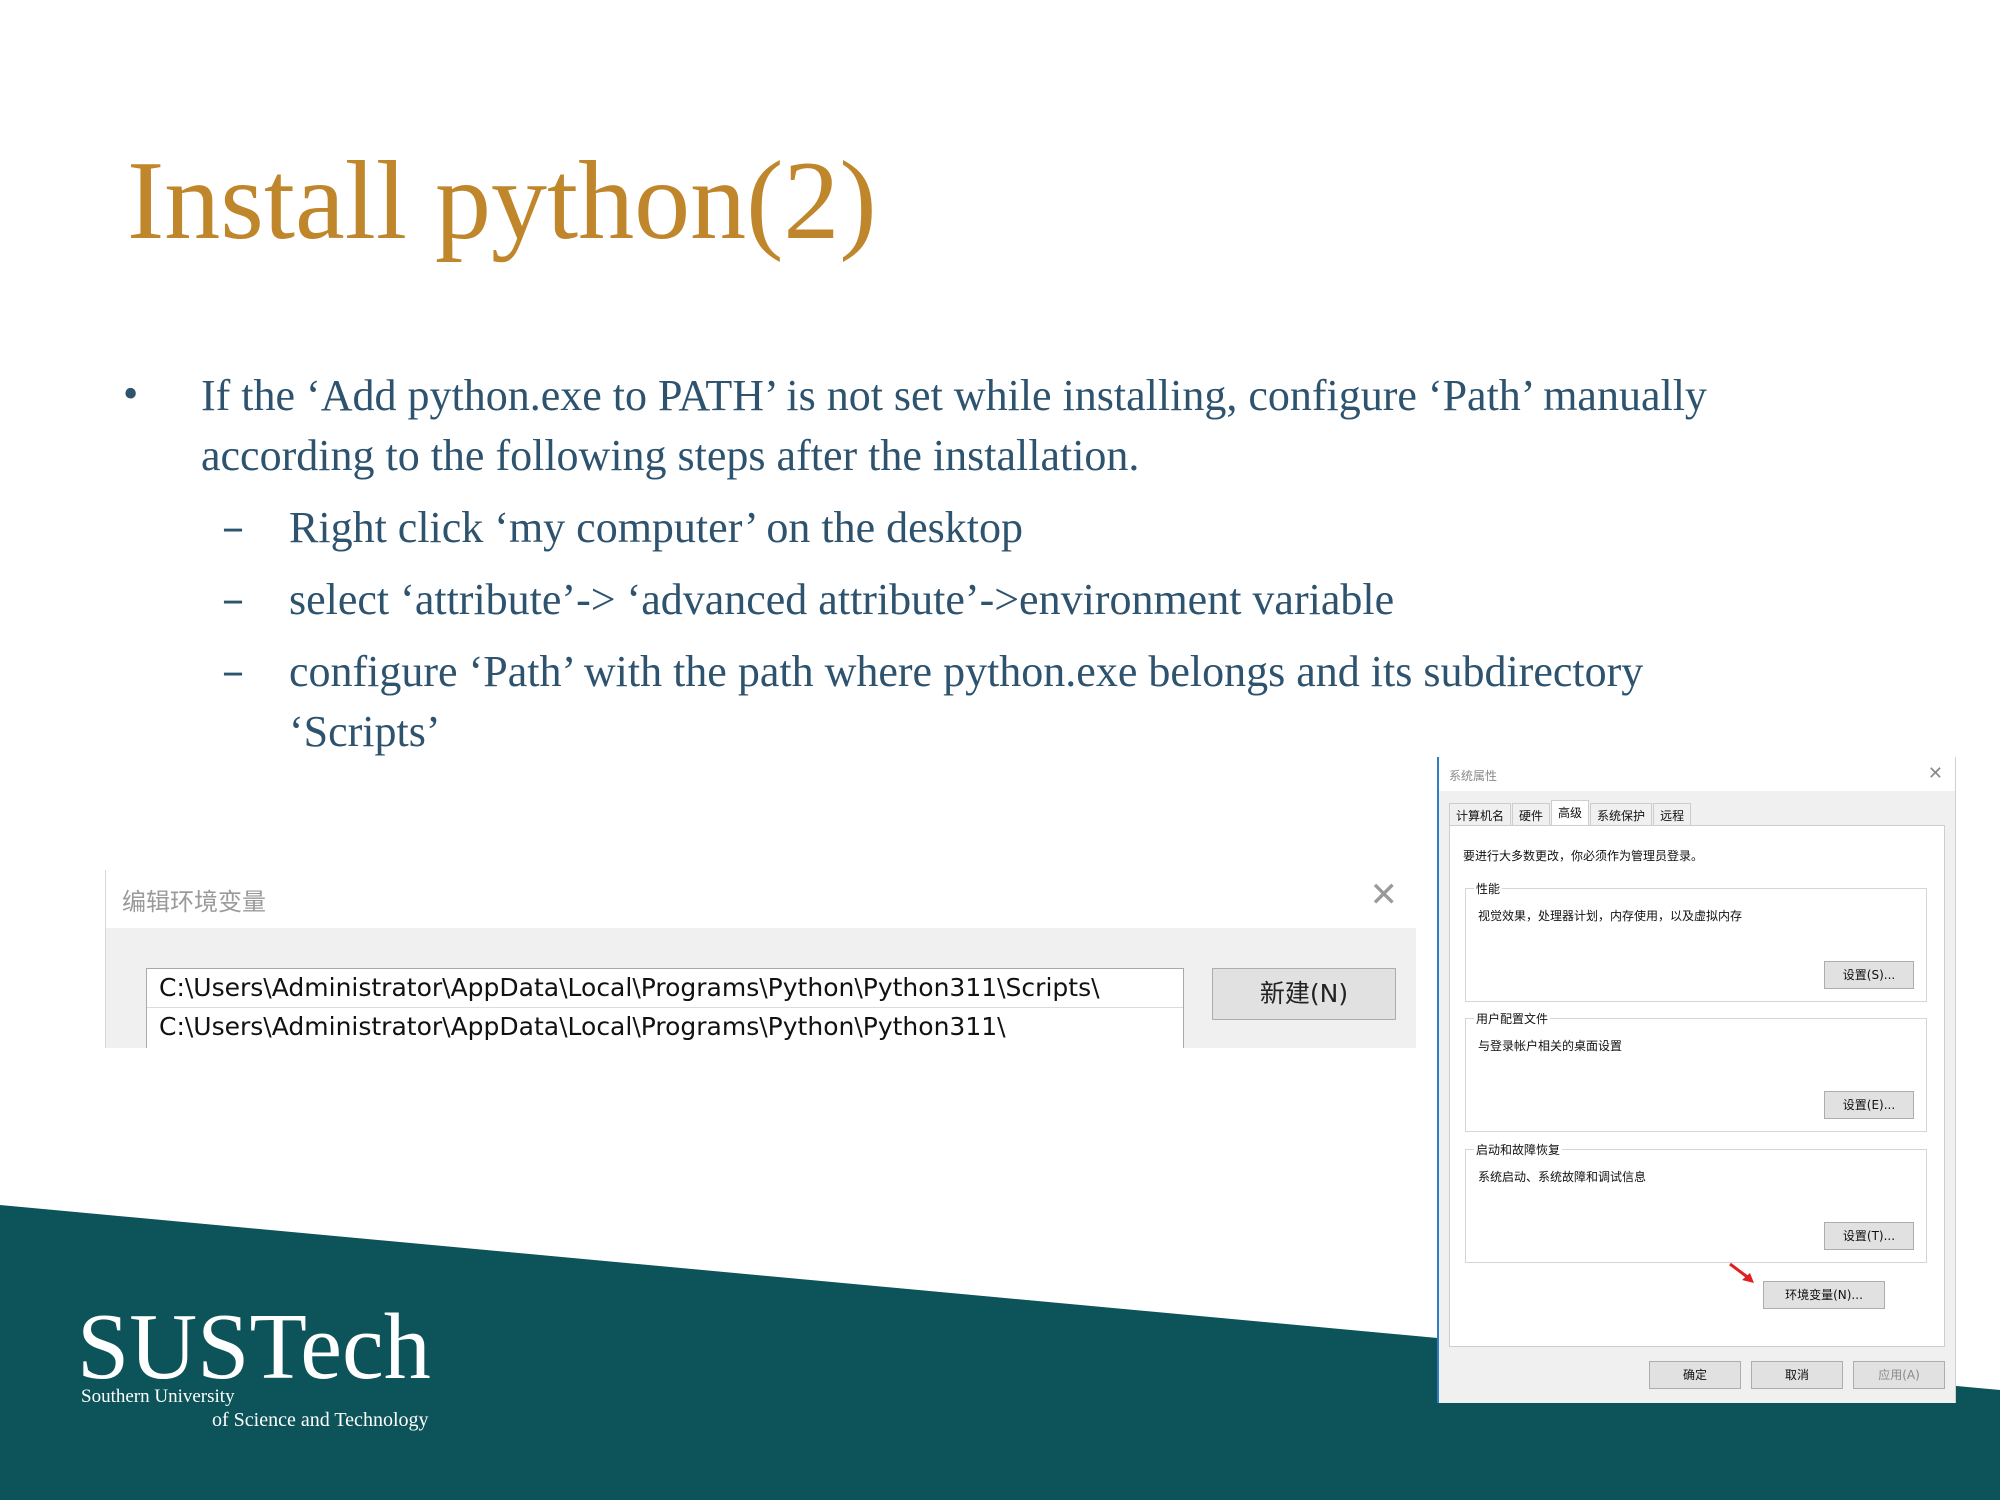 This screenshot has height=1500, width=2000. I want to click on logo-subtitle-line1: Southern University, so click(158, 1396).